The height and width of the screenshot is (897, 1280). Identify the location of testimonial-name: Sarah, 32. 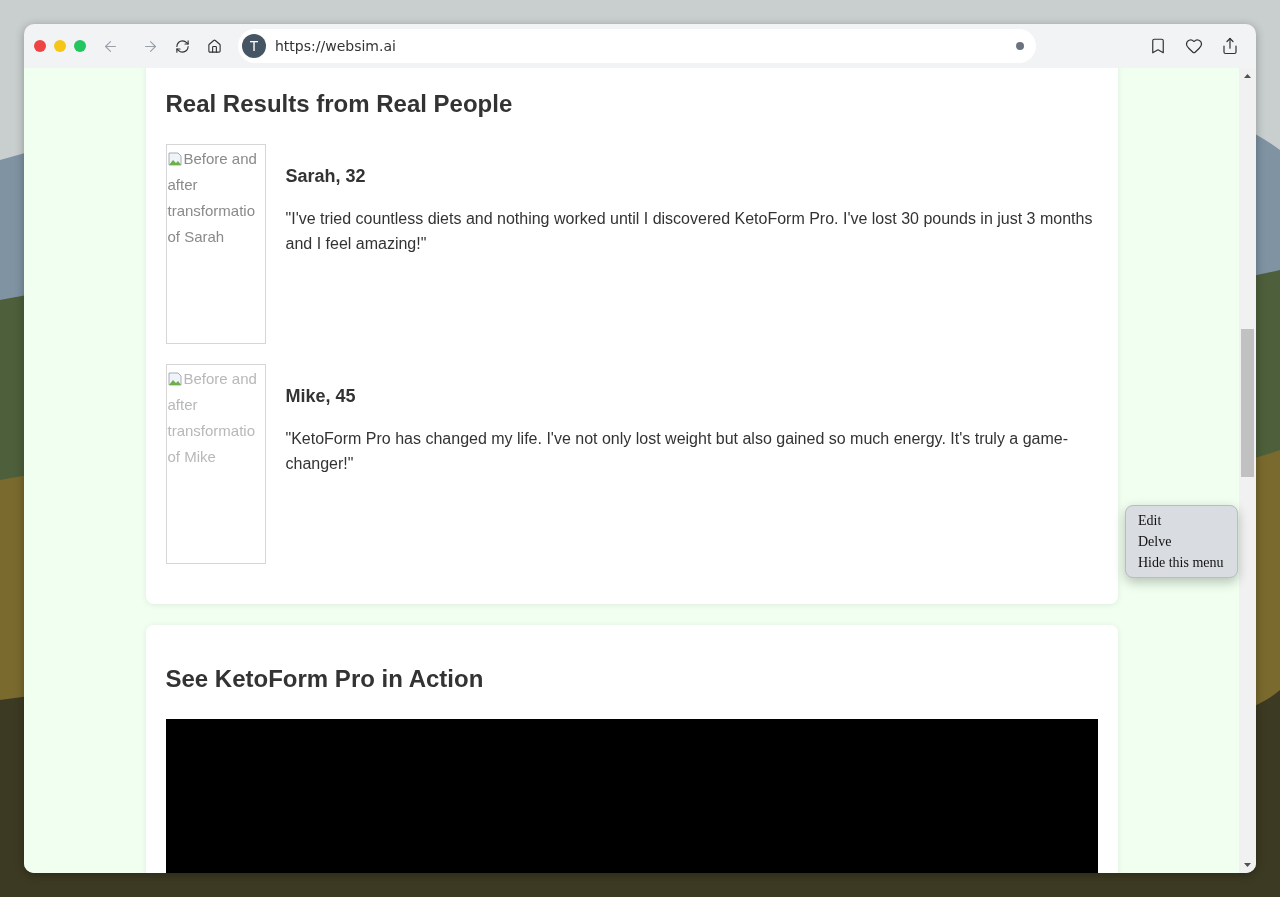
(326, 176).